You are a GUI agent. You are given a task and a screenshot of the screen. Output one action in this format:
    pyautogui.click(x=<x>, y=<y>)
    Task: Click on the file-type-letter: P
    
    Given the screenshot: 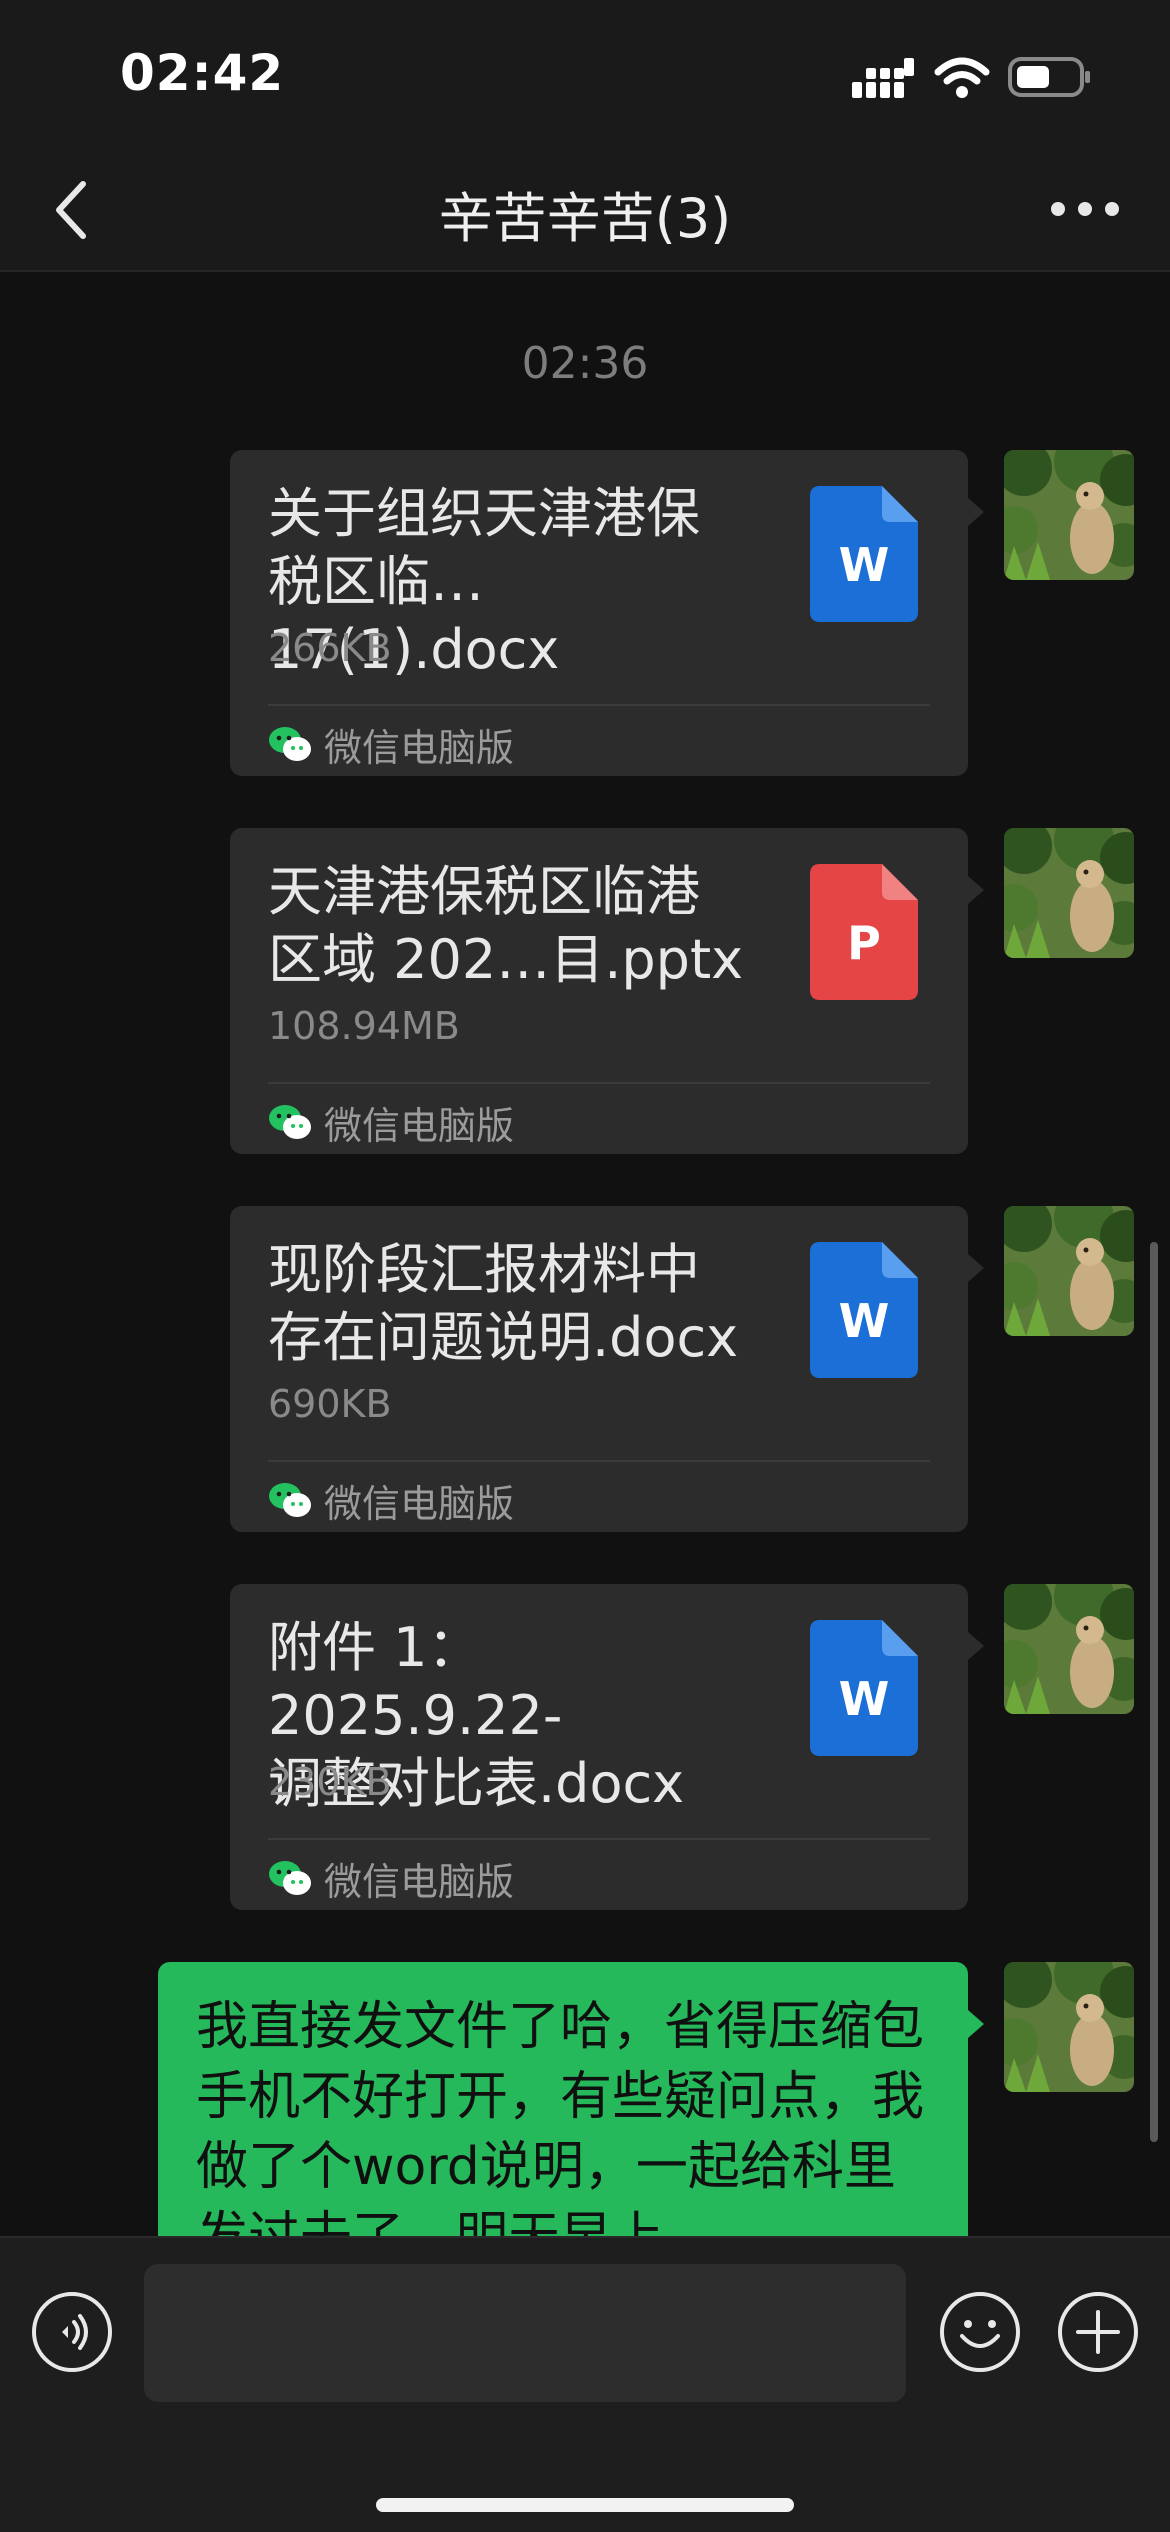 What is the action you would take?
    pyautogui.click(x=864, y=943)
    